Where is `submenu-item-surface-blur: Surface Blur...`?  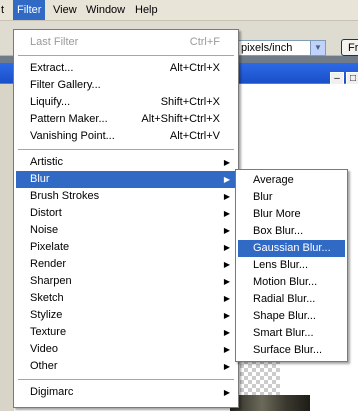
submenu-item-surface-blur: Surface Blur... is located at coordinates (291, 350).